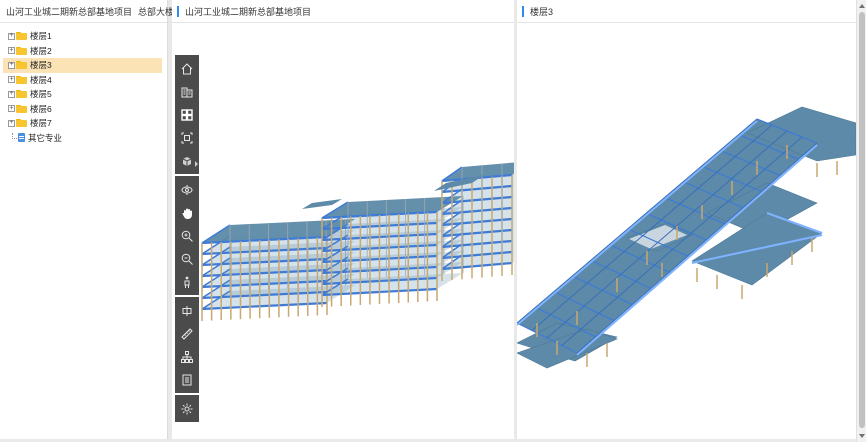  I want to click on home-icon, so click(187, 68).